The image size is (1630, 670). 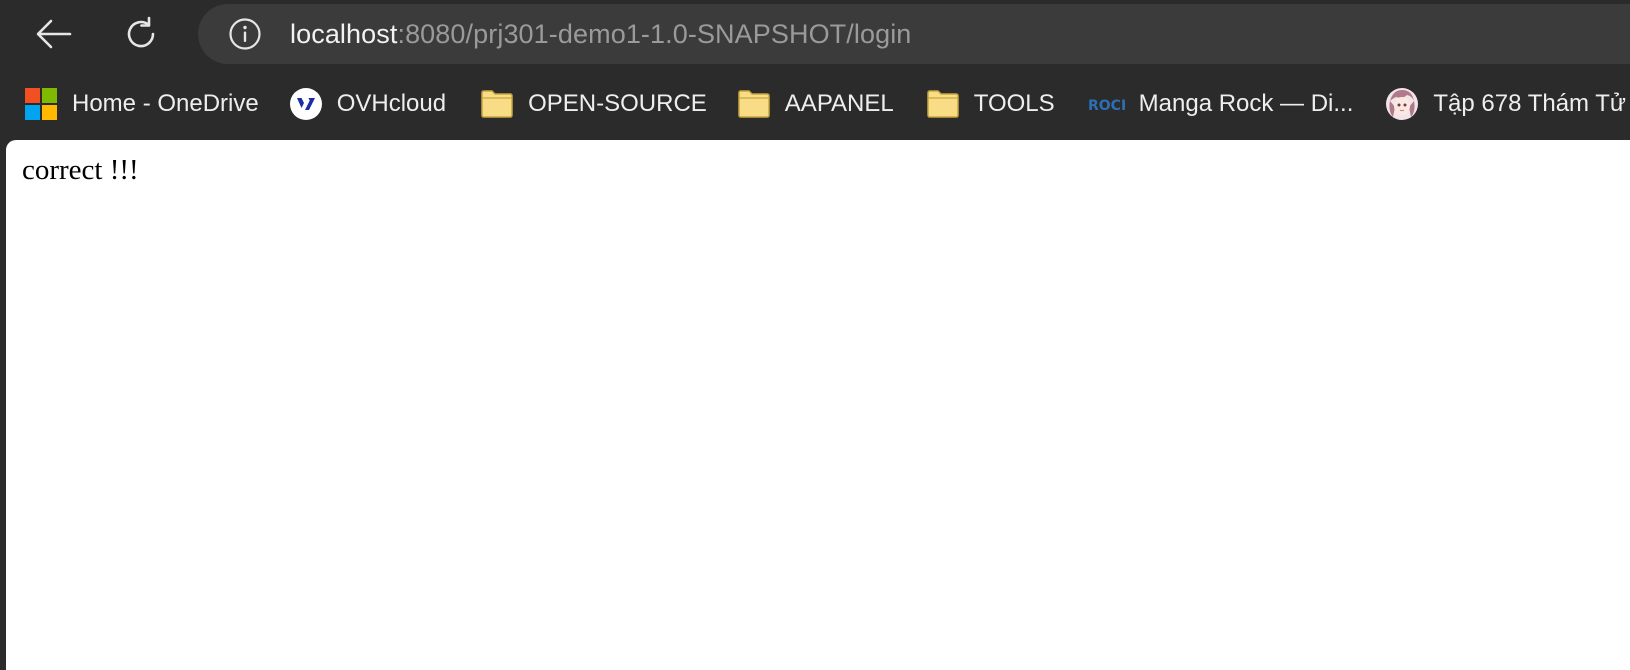 I want to click on bookmark-label: Tập 678 Thám Tử, so click(x=1529, y=103).